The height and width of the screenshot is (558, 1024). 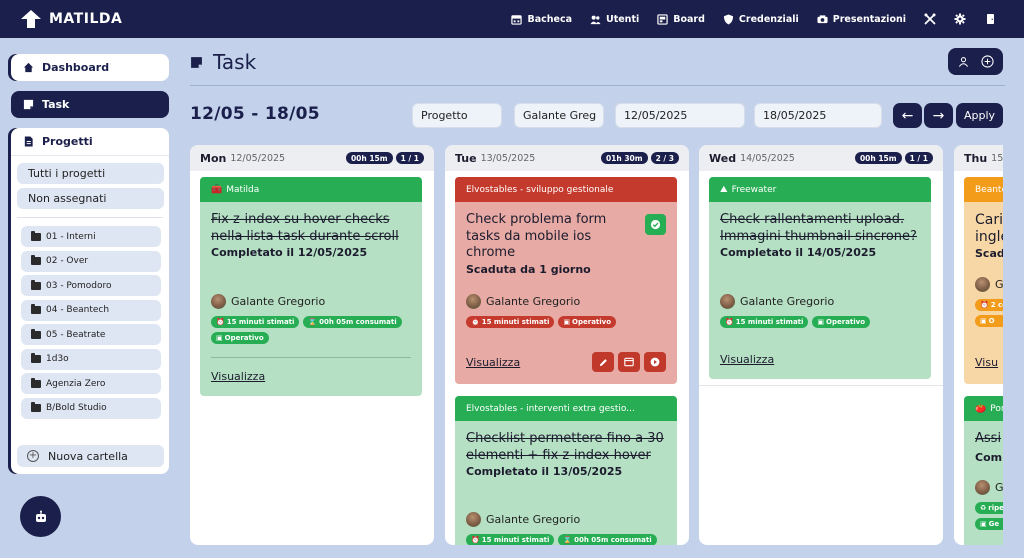 I want to click on nav-presentazioni: Presentazioni, so click(x=861, y=19).